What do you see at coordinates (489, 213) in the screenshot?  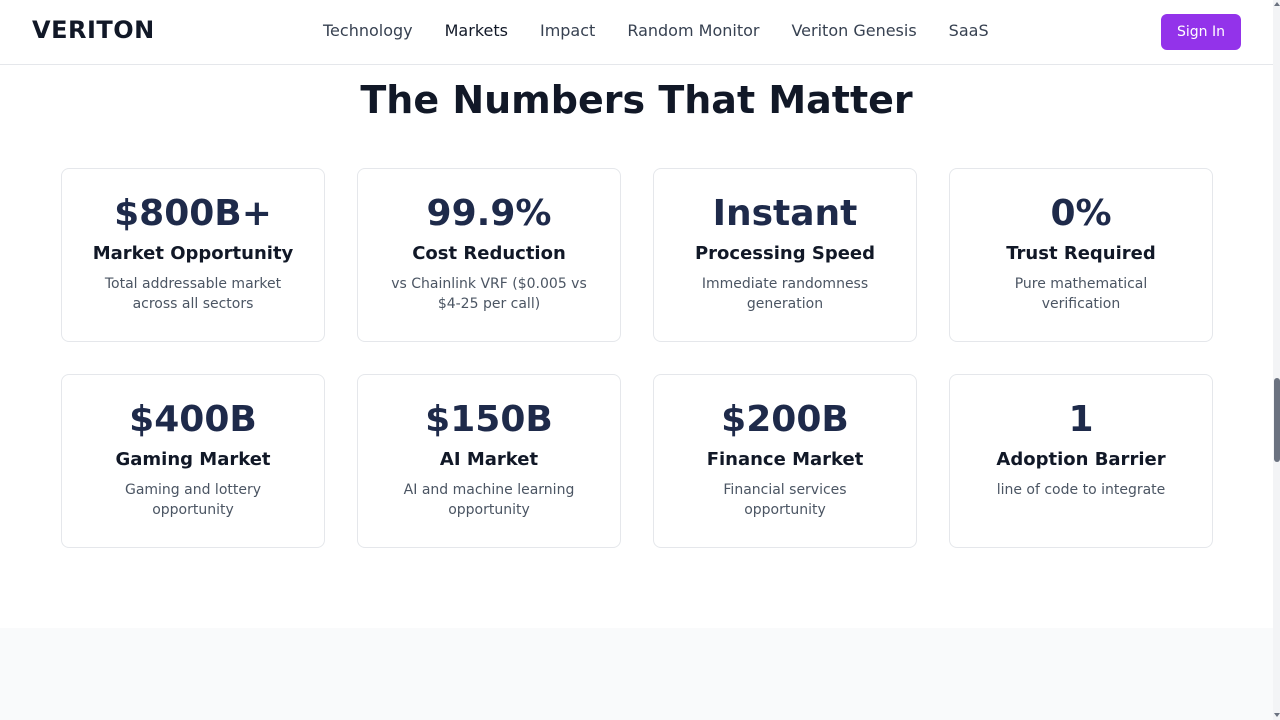 I see `stat-value: 99.9%` at bounding box center [489, 213].